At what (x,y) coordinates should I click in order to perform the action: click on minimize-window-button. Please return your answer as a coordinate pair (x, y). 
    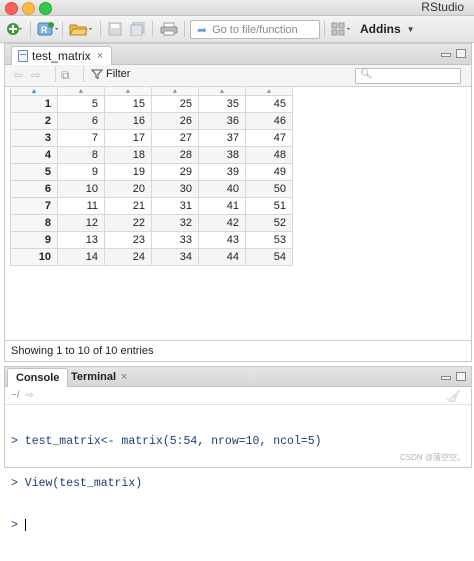
    Looking at the image, I should click on (28, 8).